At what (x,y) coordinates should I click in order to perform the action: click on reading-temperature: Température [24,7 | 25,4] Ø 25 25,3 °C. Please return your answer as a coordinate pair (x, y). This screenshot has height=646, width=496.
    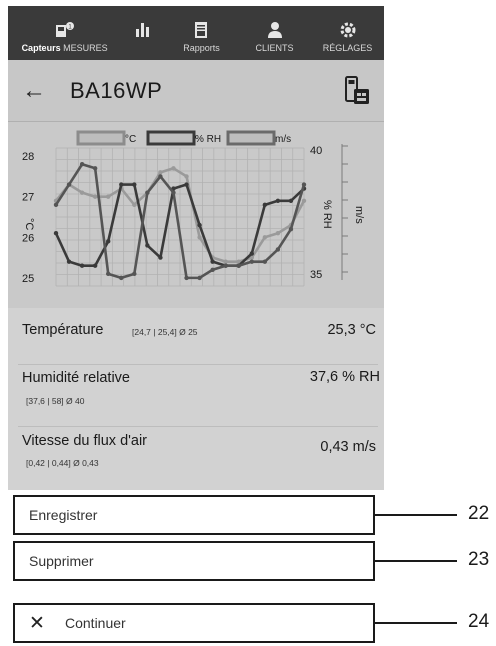
    Looking at the image, I should click on (196, 336).